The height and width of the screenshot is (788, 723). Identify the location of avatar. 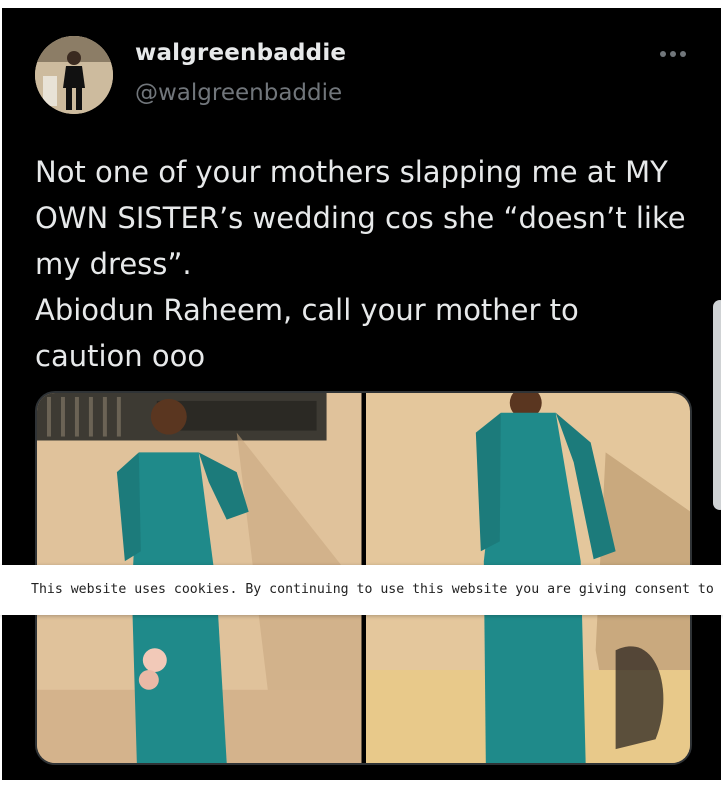
(74, 75).